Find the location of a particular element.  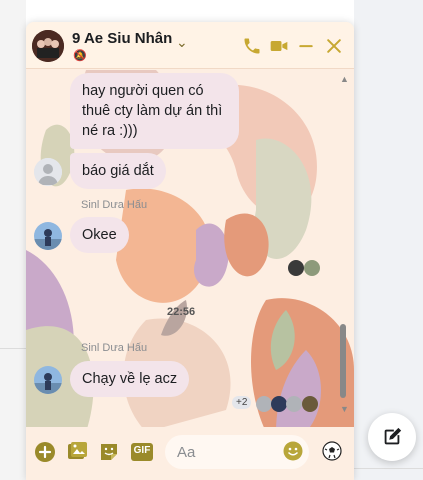

chat-header: 9 Ae Siu Nhân 🔕 ⌄ is located at coordinates (190, 45).